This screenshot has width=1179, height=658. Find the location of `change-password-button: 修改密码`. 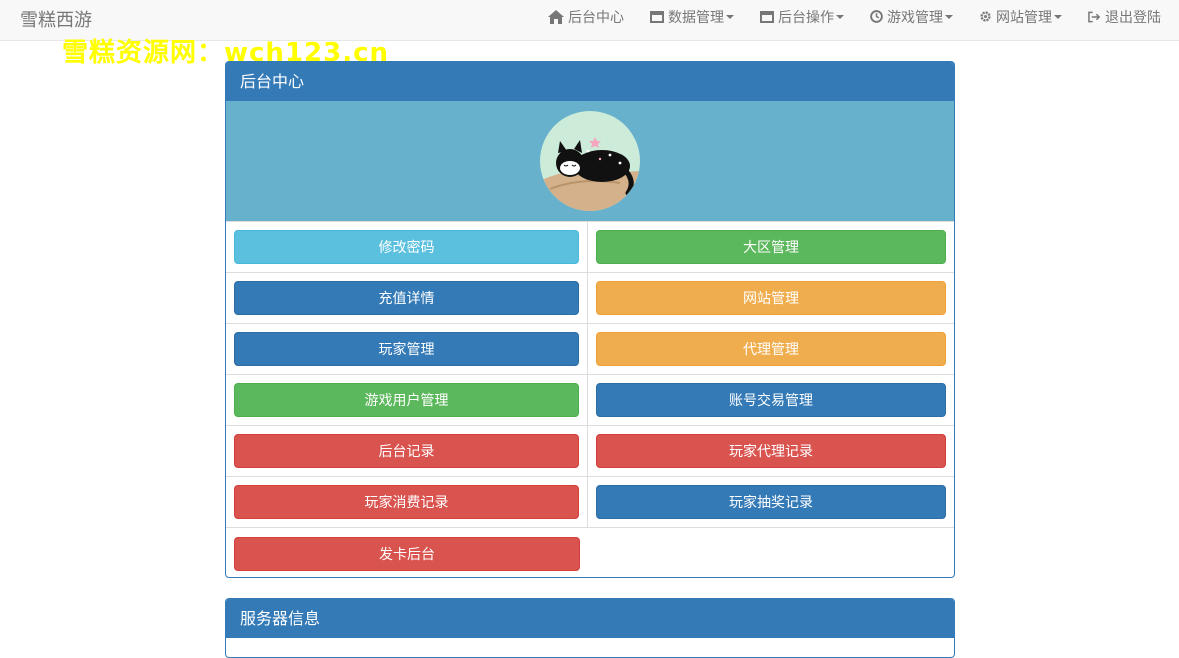

change-password-button: 修改密码 is located at coordinates (406, 247).